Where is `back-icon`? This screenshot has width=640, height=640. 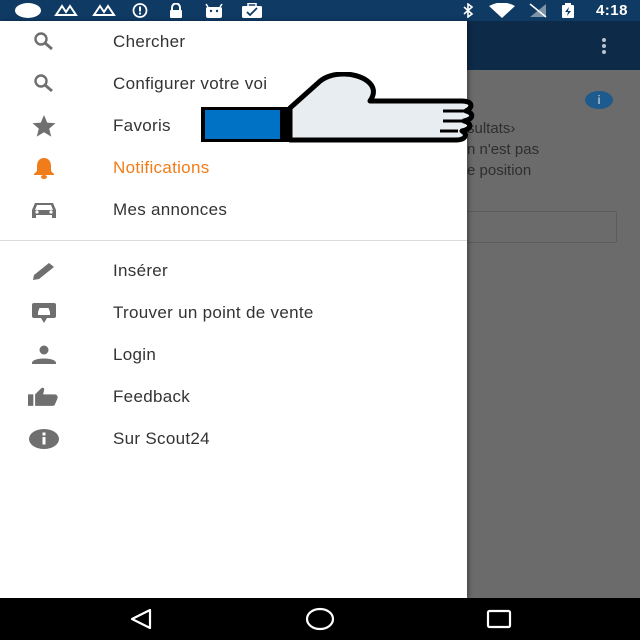
back-icon is located at coordinates (141, 619).